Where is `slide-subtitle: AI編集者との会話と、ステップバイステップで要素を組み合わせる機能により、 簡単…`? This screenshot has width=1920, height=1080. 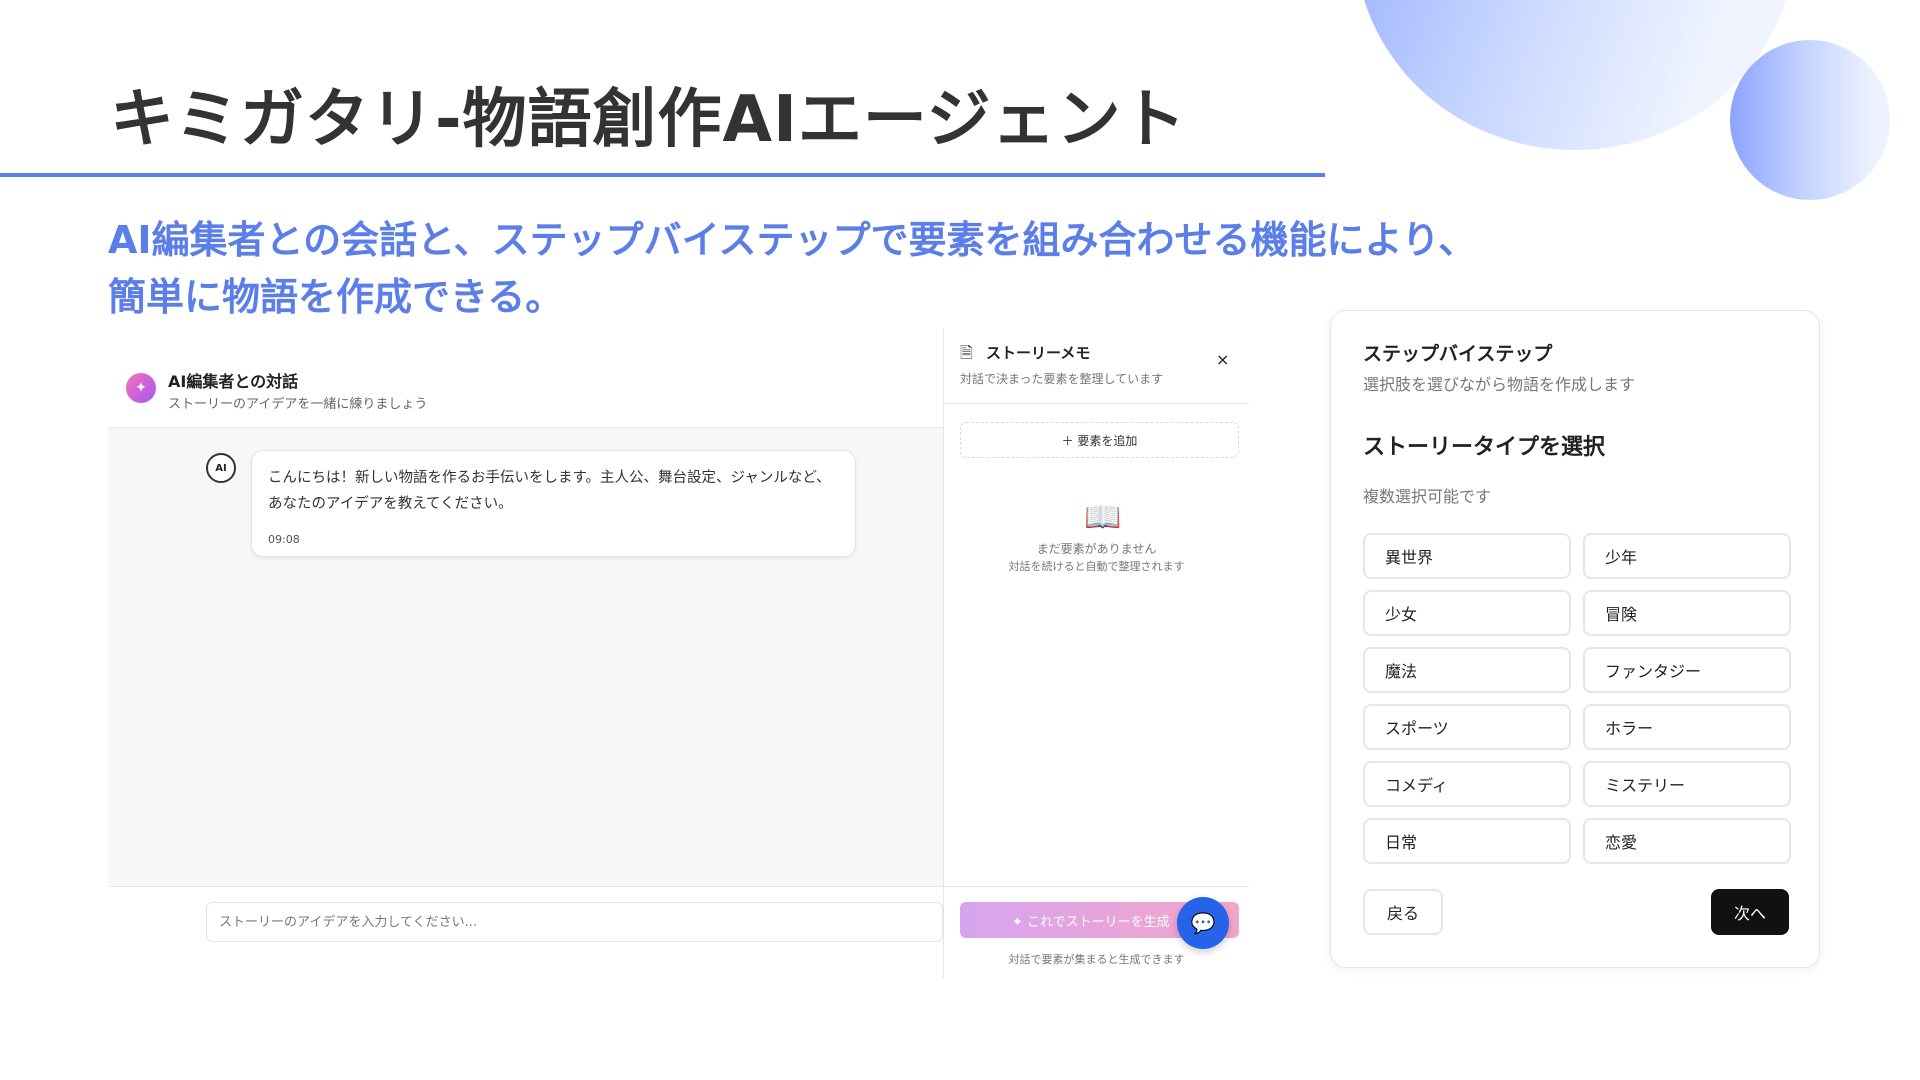
slide-subtitle: AI編集者との会話と、ステップバイステップで要素を組み合わせる機能により、 簡単… is located at coordinates (858, 269).